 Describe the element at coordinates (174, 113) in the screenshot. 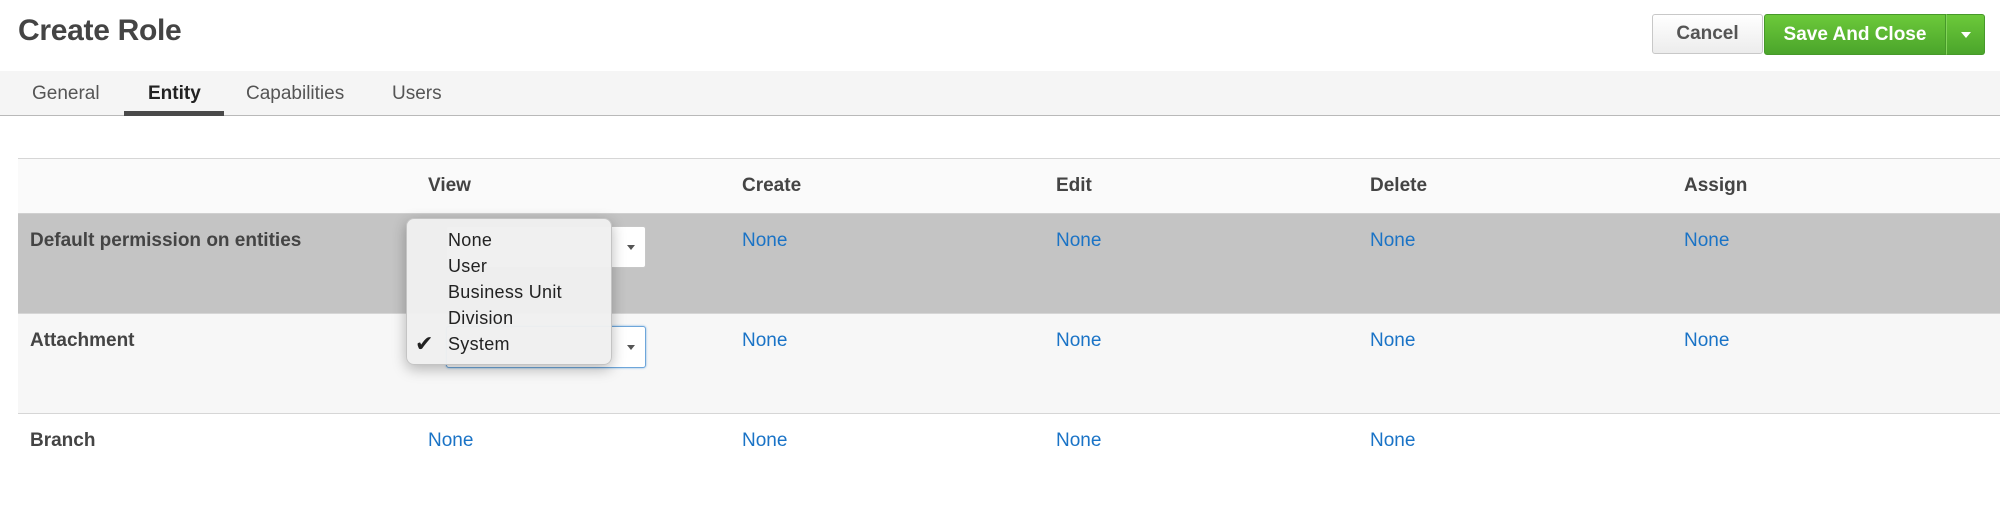

I see `active-tab-indicator` at that location.